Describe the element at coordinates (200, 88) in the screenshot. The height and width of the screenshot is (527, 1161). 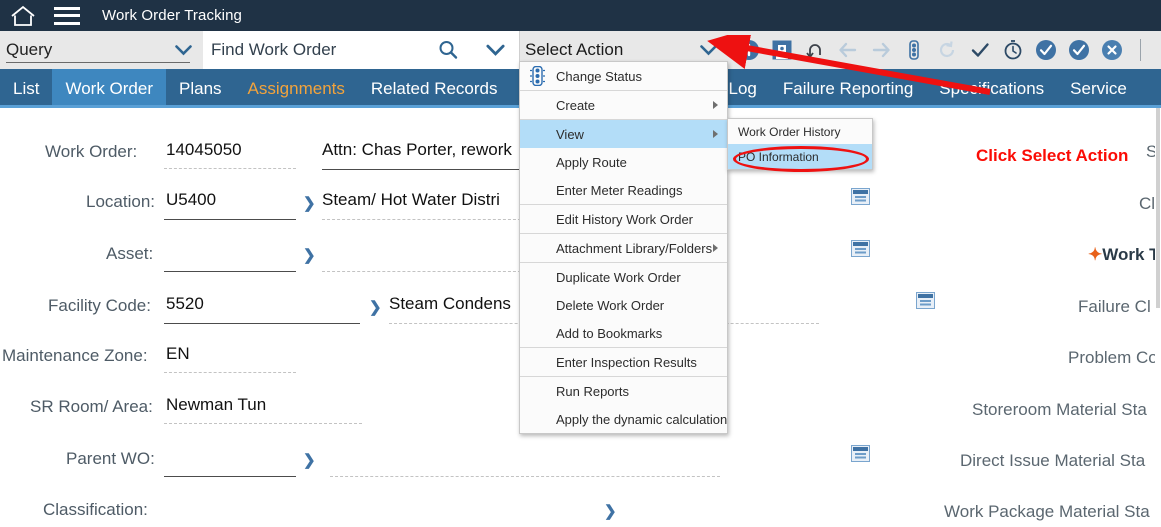
I see `tab-plans: Plans` at that location.